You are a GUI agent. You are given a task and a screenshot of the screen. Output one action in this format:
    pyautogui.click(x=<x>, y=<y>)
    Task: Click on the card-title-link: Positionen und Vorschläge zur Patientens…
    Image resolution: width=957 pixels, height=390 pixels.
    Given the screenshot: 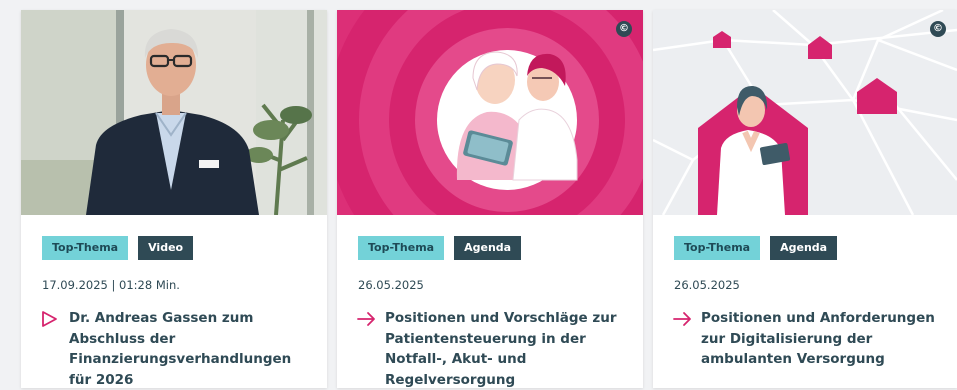 What is the action you would take?
    pyautogui.click(x=493, y=349)
    